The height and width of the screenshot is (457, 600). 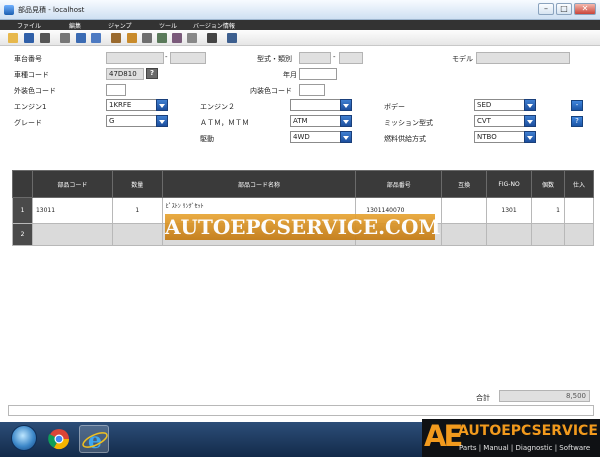 I want to click on menu-bar: ファイル 編集 ジャンプ ツール バージョン情報, so click(x=300, y=25).